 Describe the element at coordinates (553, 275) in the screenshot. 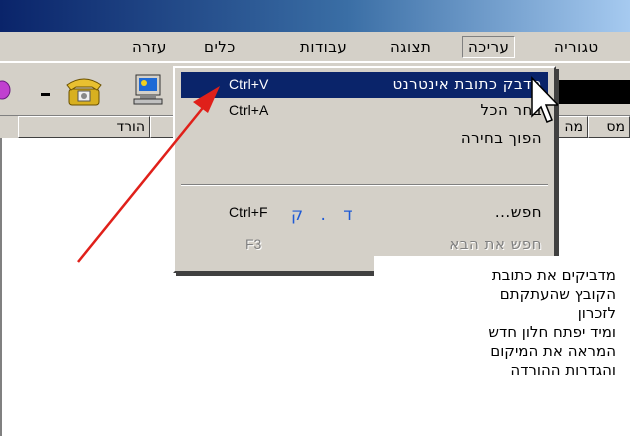

I see `callout-line: מדביקים את כתובת` at that location.